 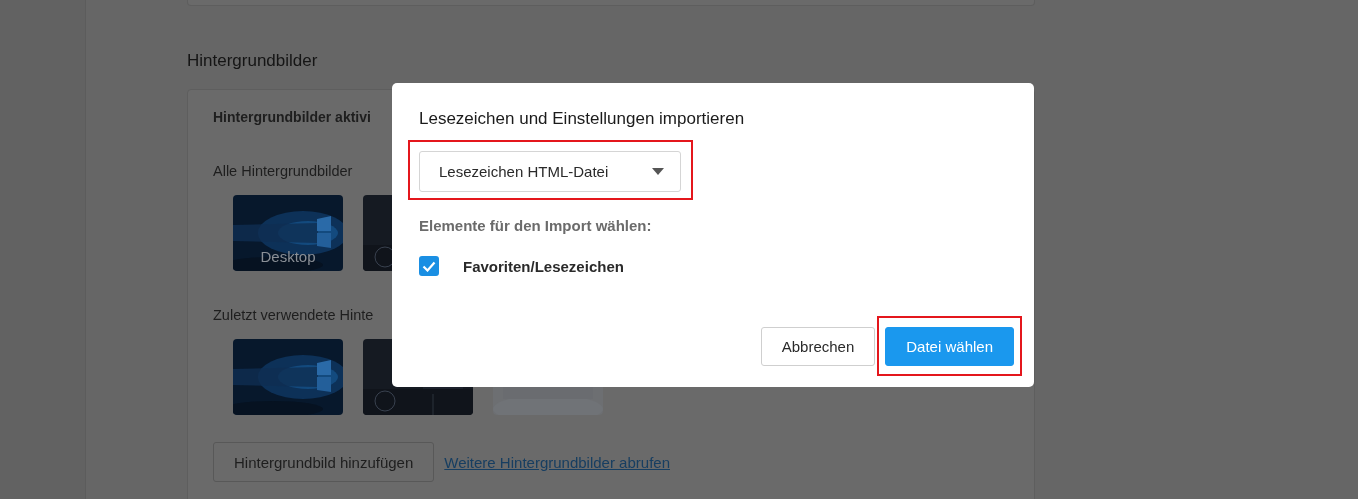 I want to click on dialog-title: Lesezeichen und Einstellungen importieren, so click(x=582, y=119).